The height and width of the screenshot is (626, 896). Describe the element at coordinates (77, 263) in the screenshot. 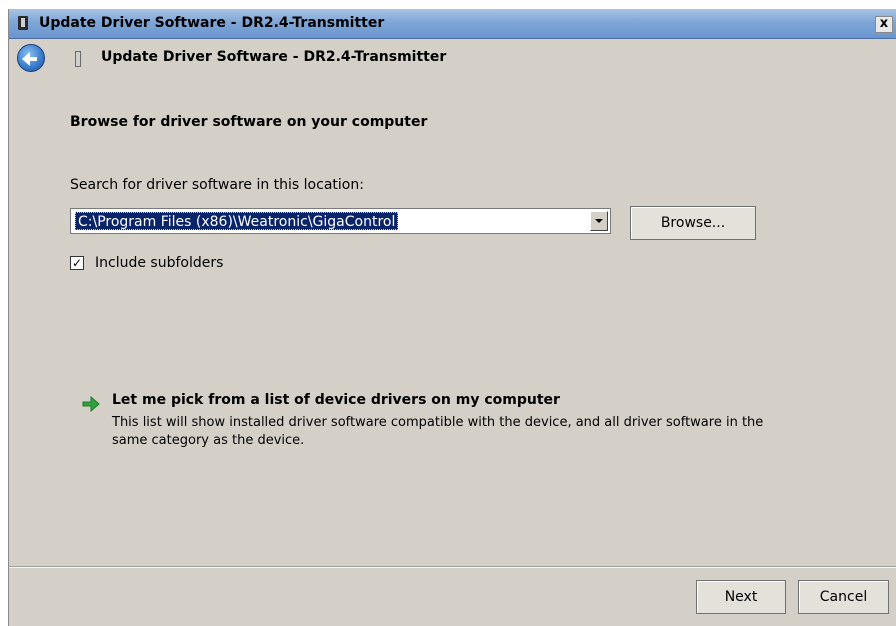

I see `include-subfolders-checkbox: ✓` at that location.